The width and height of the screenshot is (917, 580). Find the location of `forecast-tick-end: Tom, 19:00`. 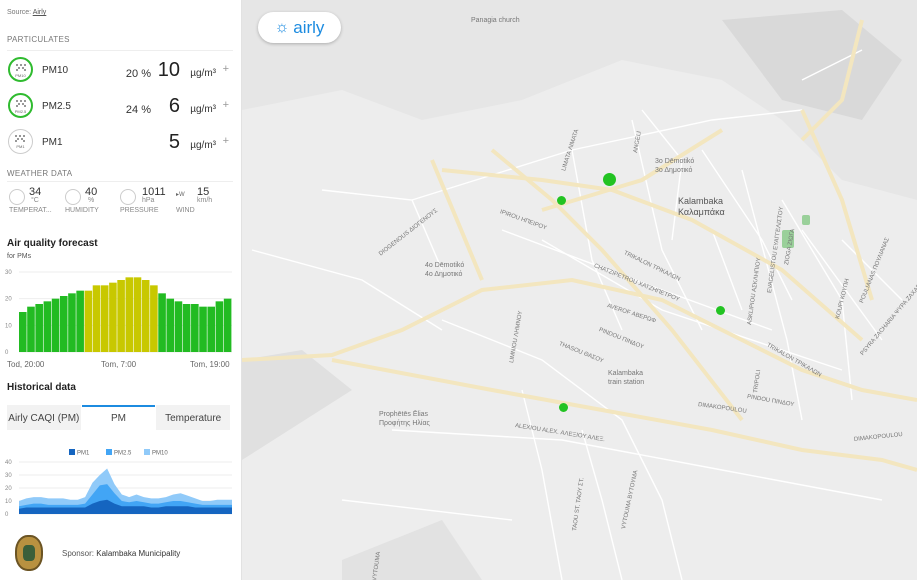

forecast-tick-end: Tom, 19:00 is located at coordinates (210, 364).